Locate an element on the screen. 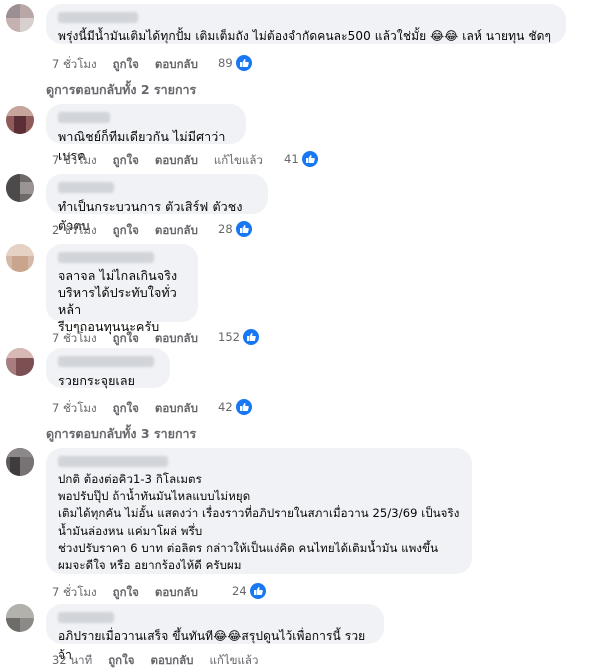  comment-bubble: รวยกระจุยเลย is located at coordinates (108, 368).